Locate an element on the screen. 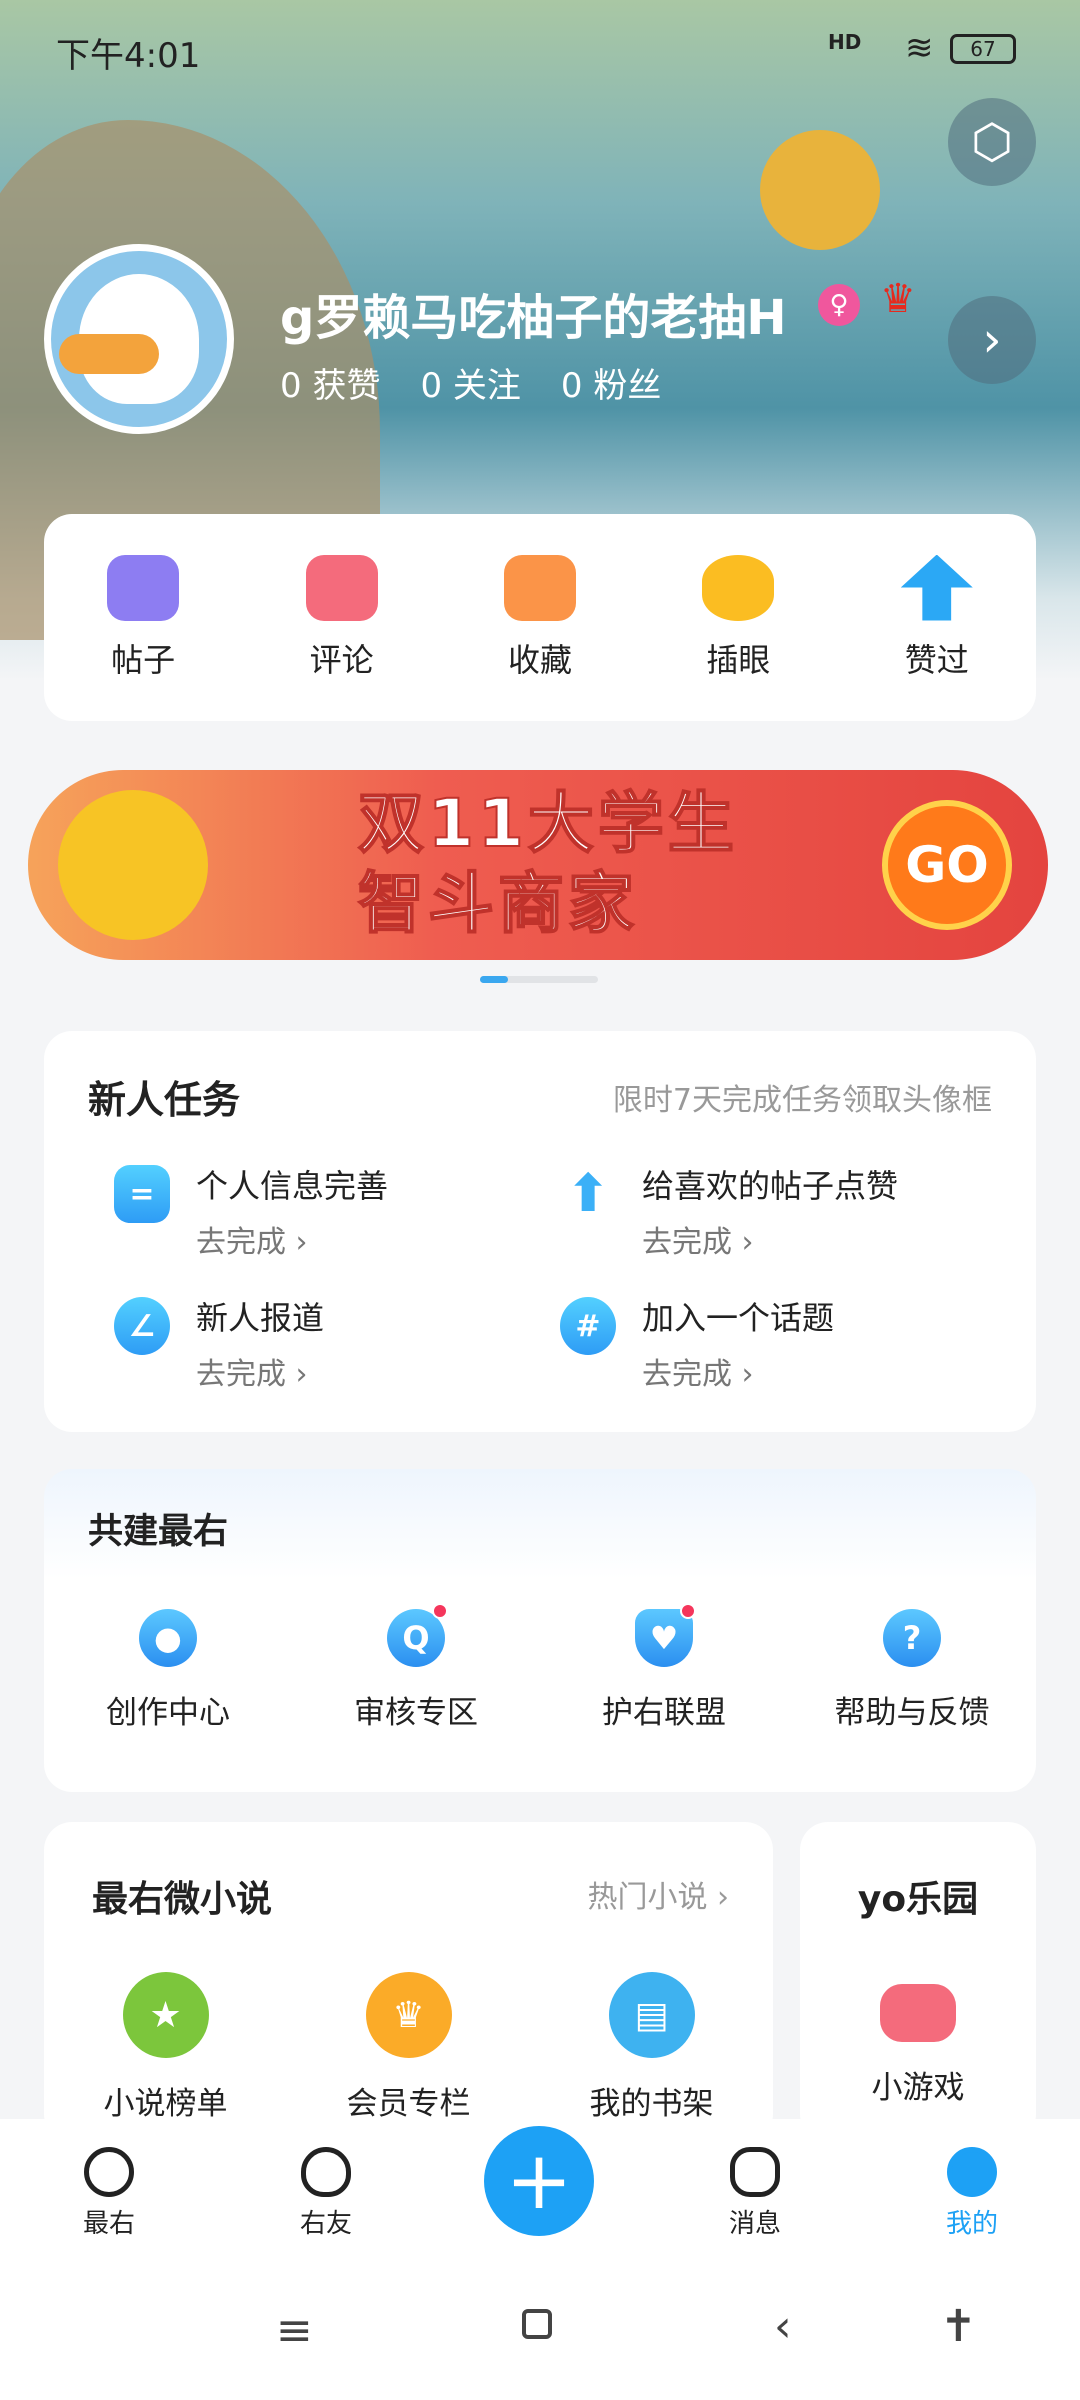 The image size is (1080, 2400). create-post-button: + is located at coordinates (539, 2181).